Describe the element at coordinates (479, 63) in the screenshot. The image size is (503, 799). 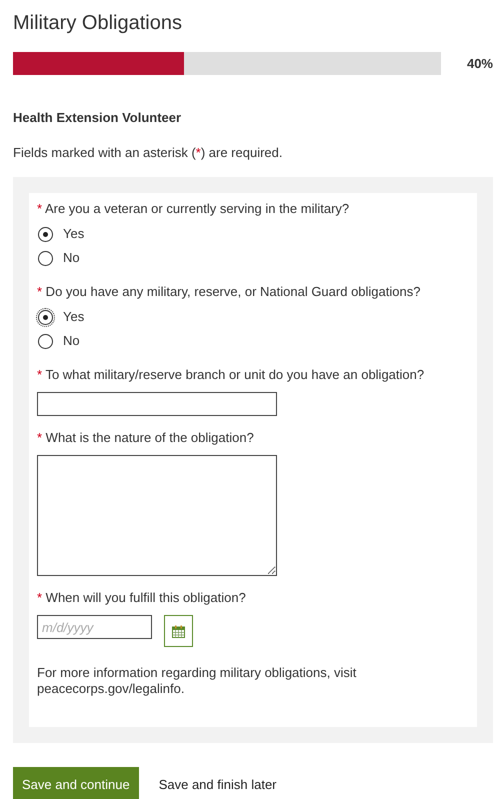
I see `progress-percent: 40%` at that location.